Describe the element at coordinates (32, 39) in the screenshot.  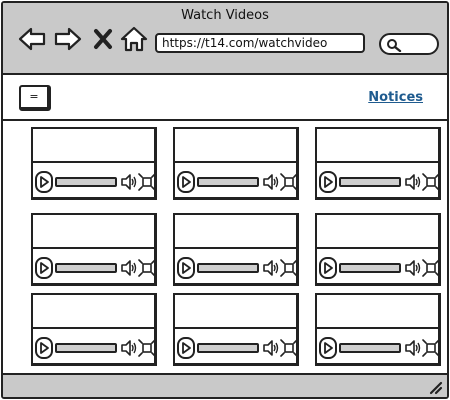
I see `back-arrow-icon` at that location.